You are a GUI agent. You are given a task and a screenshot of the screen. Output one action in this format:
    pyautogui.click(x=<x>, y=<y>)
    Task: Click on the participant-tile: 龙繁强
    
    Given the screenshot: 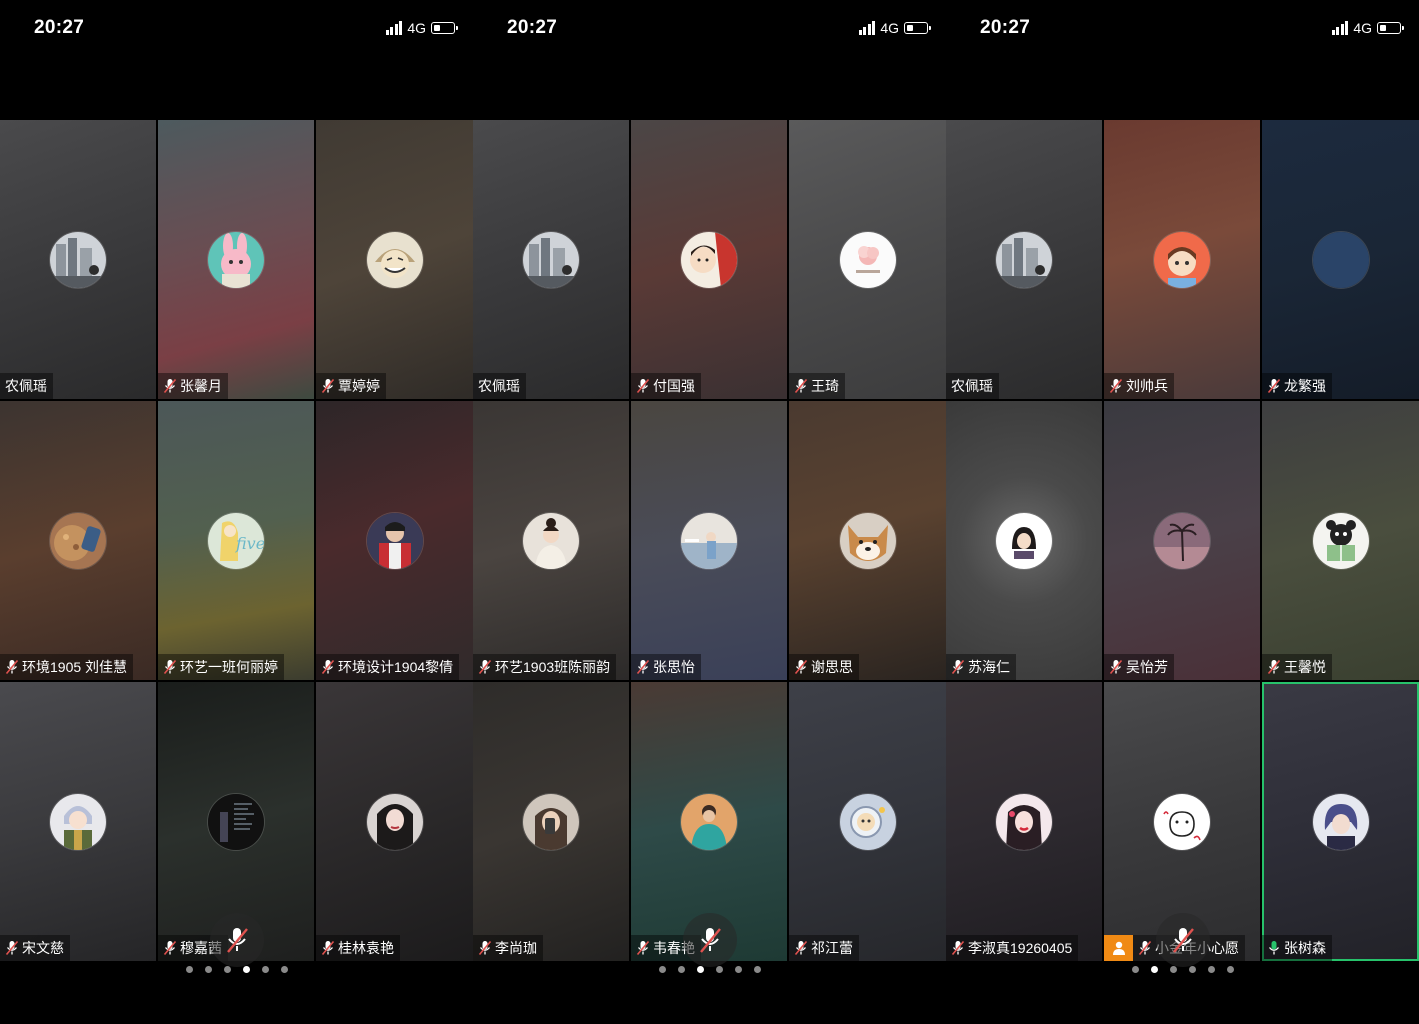 What is the action you would take?
    pyautogui.click(x=1340, y=259)
    